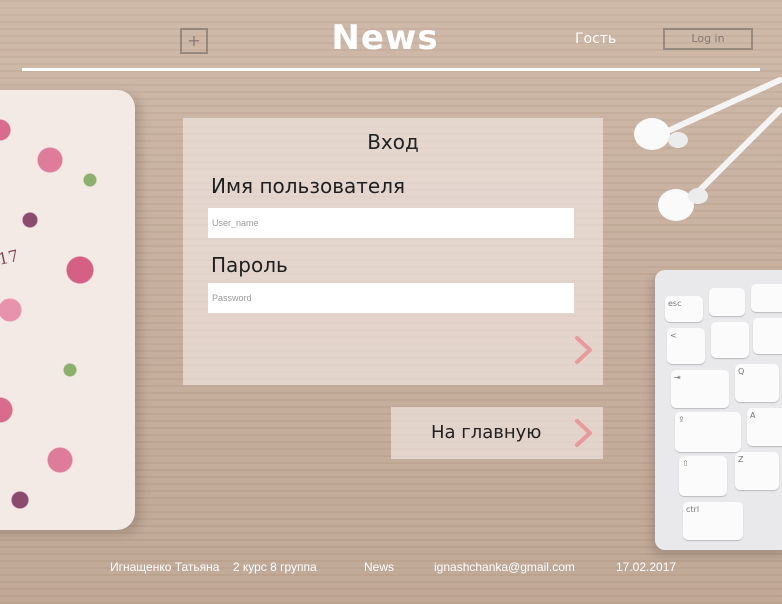 The image size is (782, 604). I want to click on notebook-year: 2017, so click(10, 259).